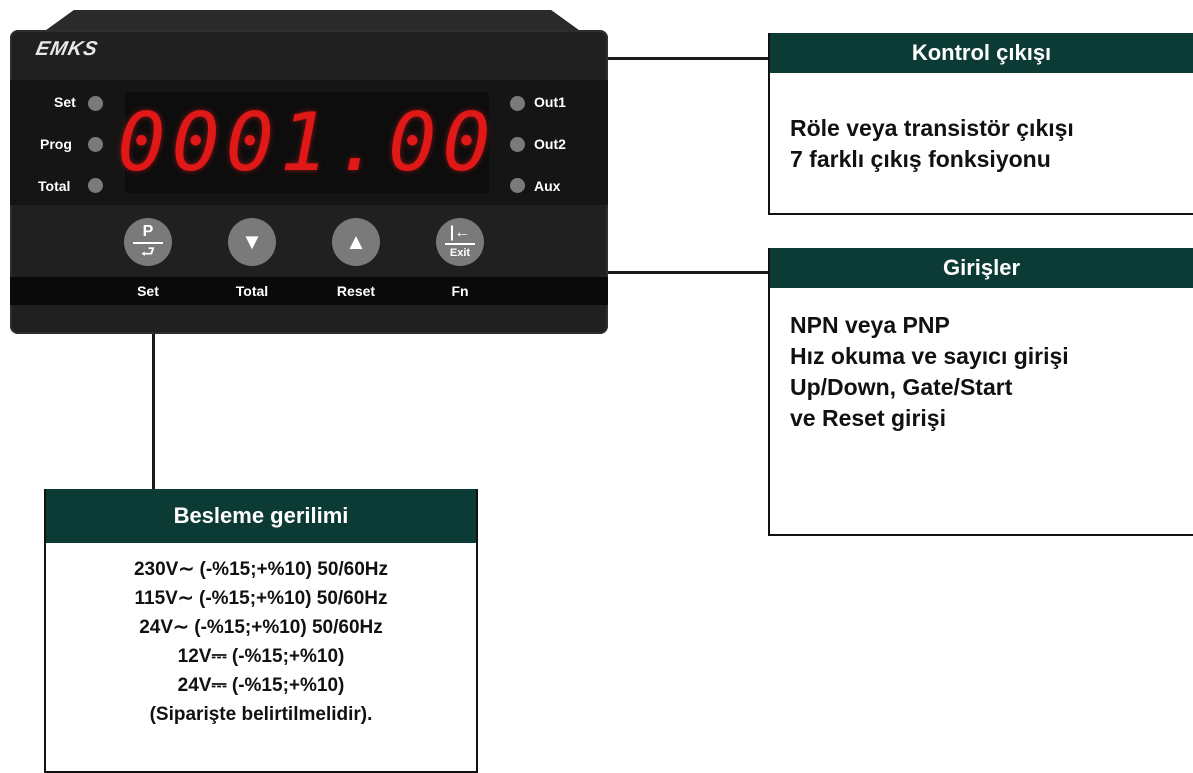  I want to click on display-value: 0001.00, so click(307, 142).